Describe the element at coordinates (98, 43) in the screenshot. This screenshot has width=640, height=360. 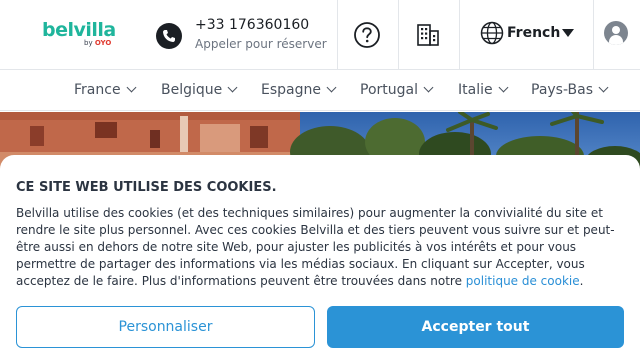
I see `logo-byline: by OYO` at that location.